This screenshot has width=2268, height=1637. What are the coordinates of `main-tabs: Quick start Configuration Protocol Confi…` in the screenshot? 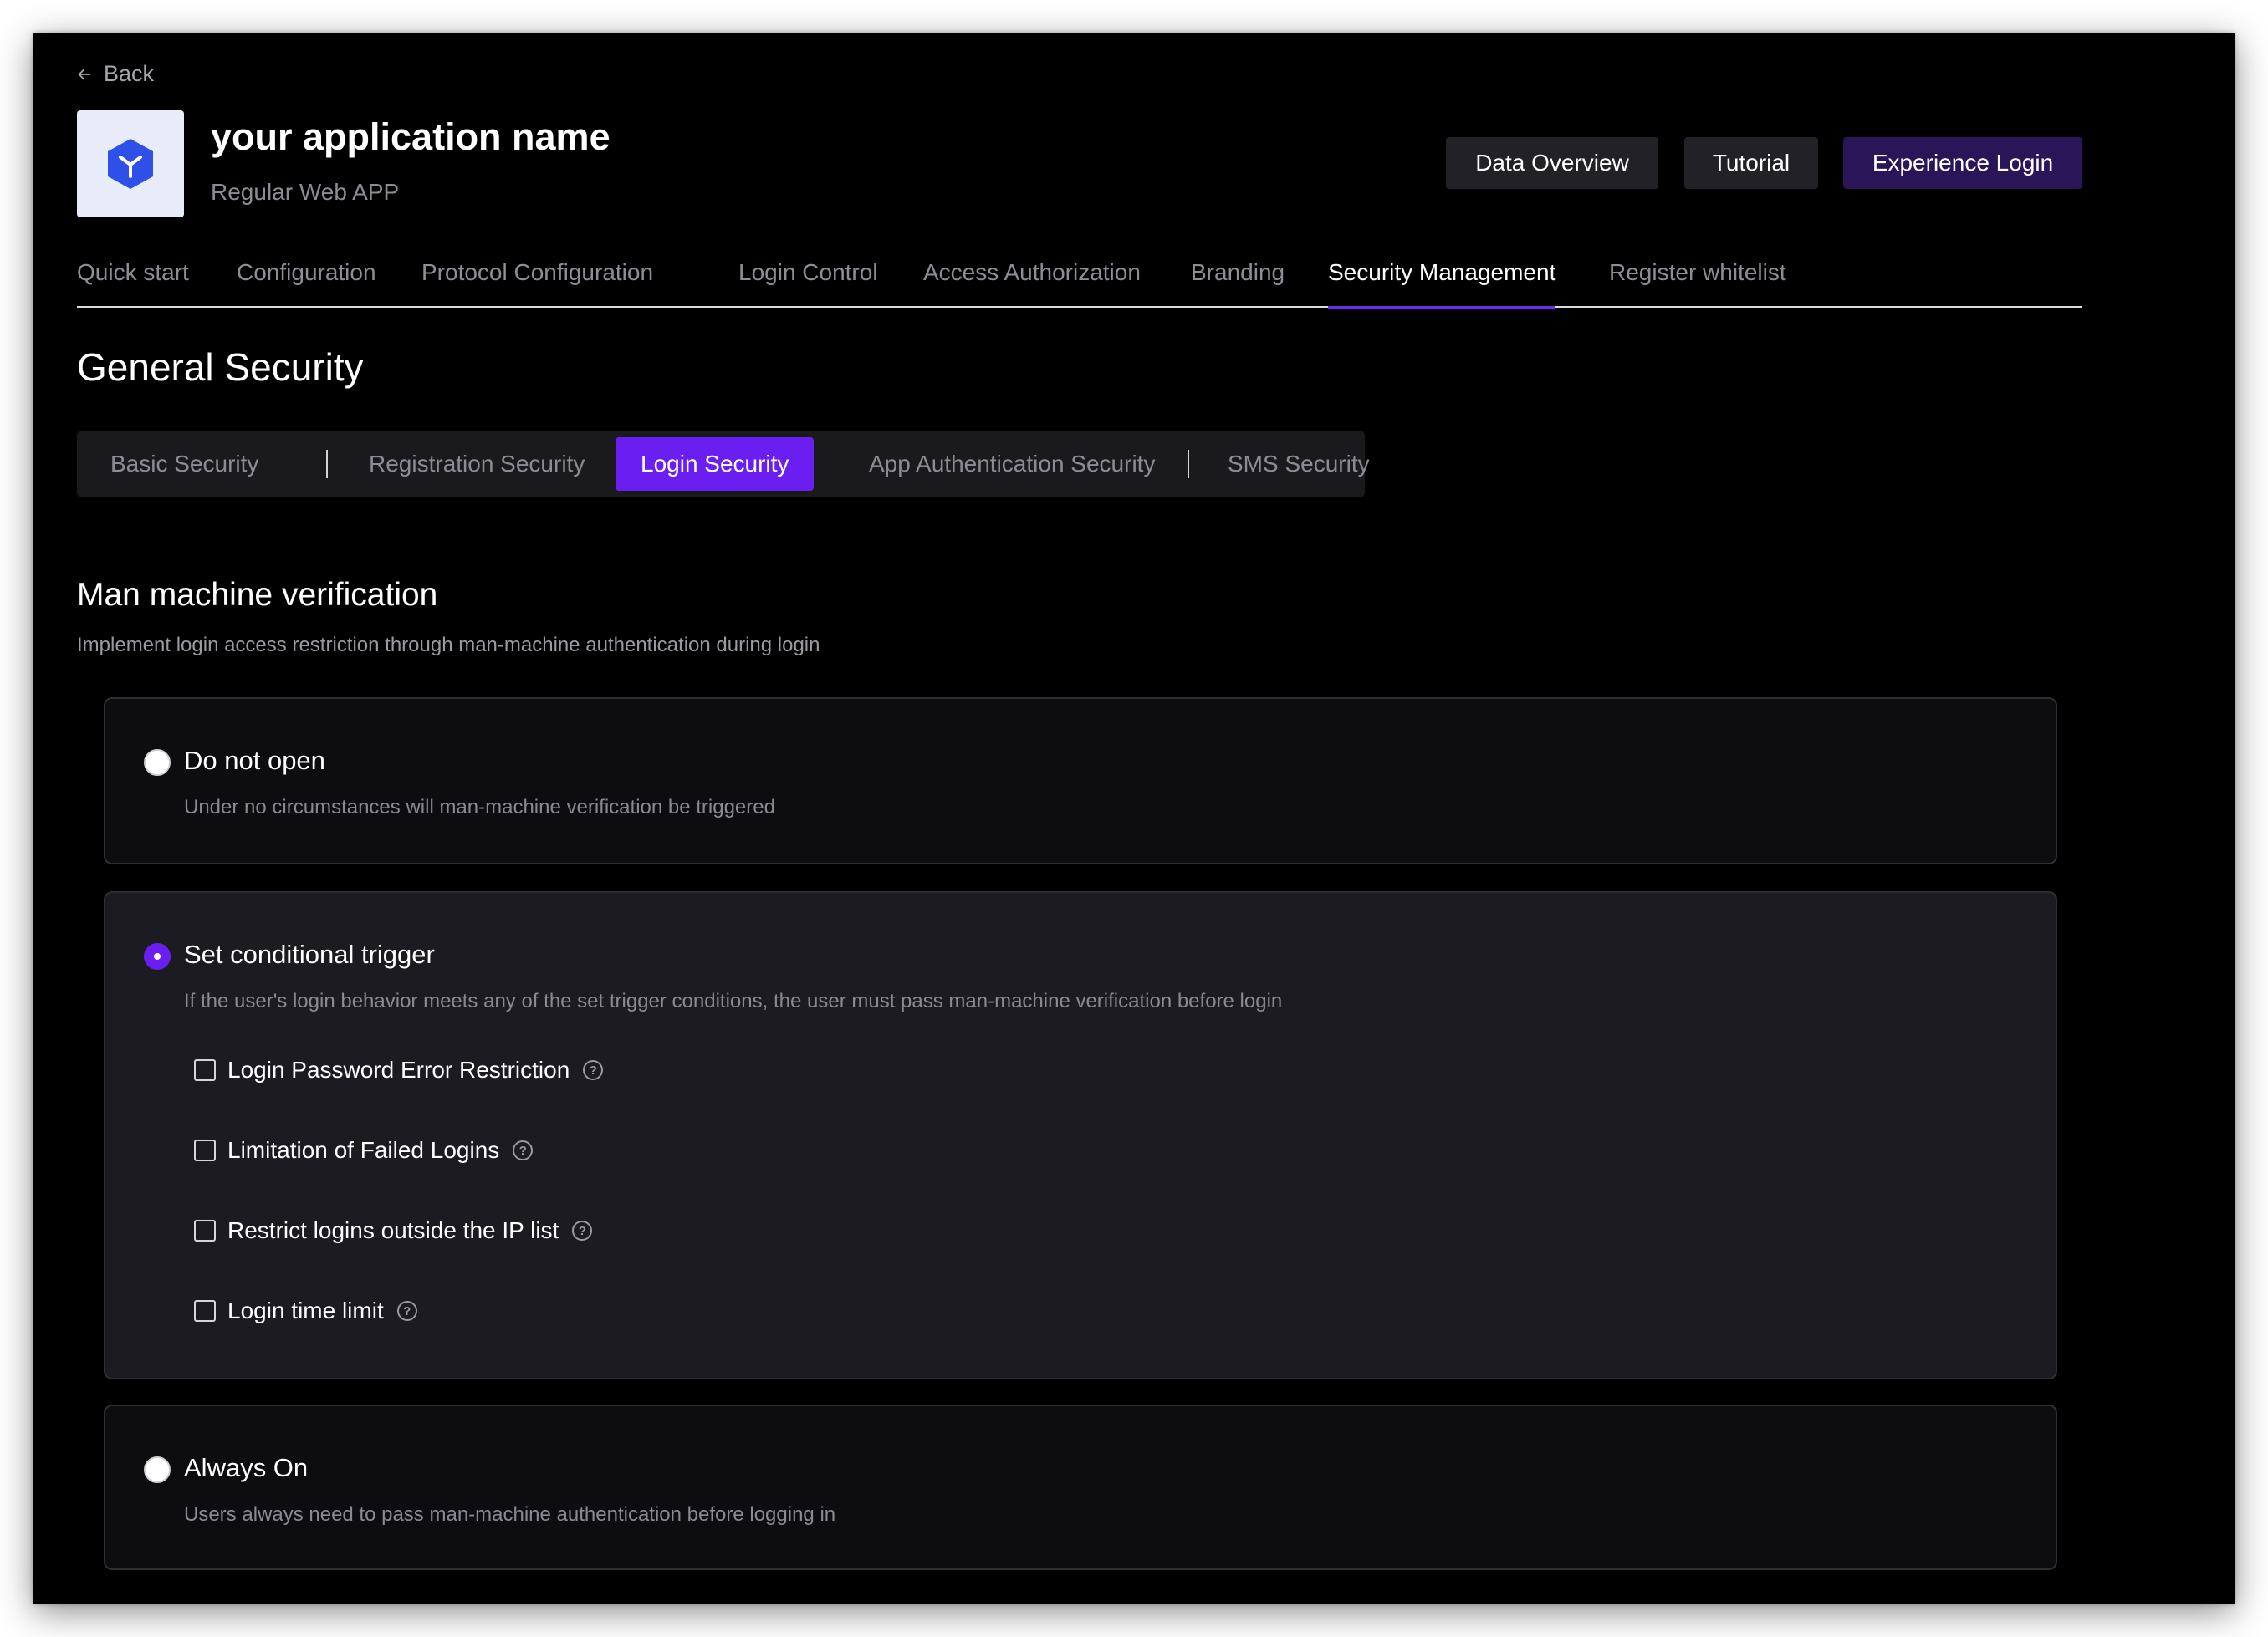 It's located at (1079, 284).